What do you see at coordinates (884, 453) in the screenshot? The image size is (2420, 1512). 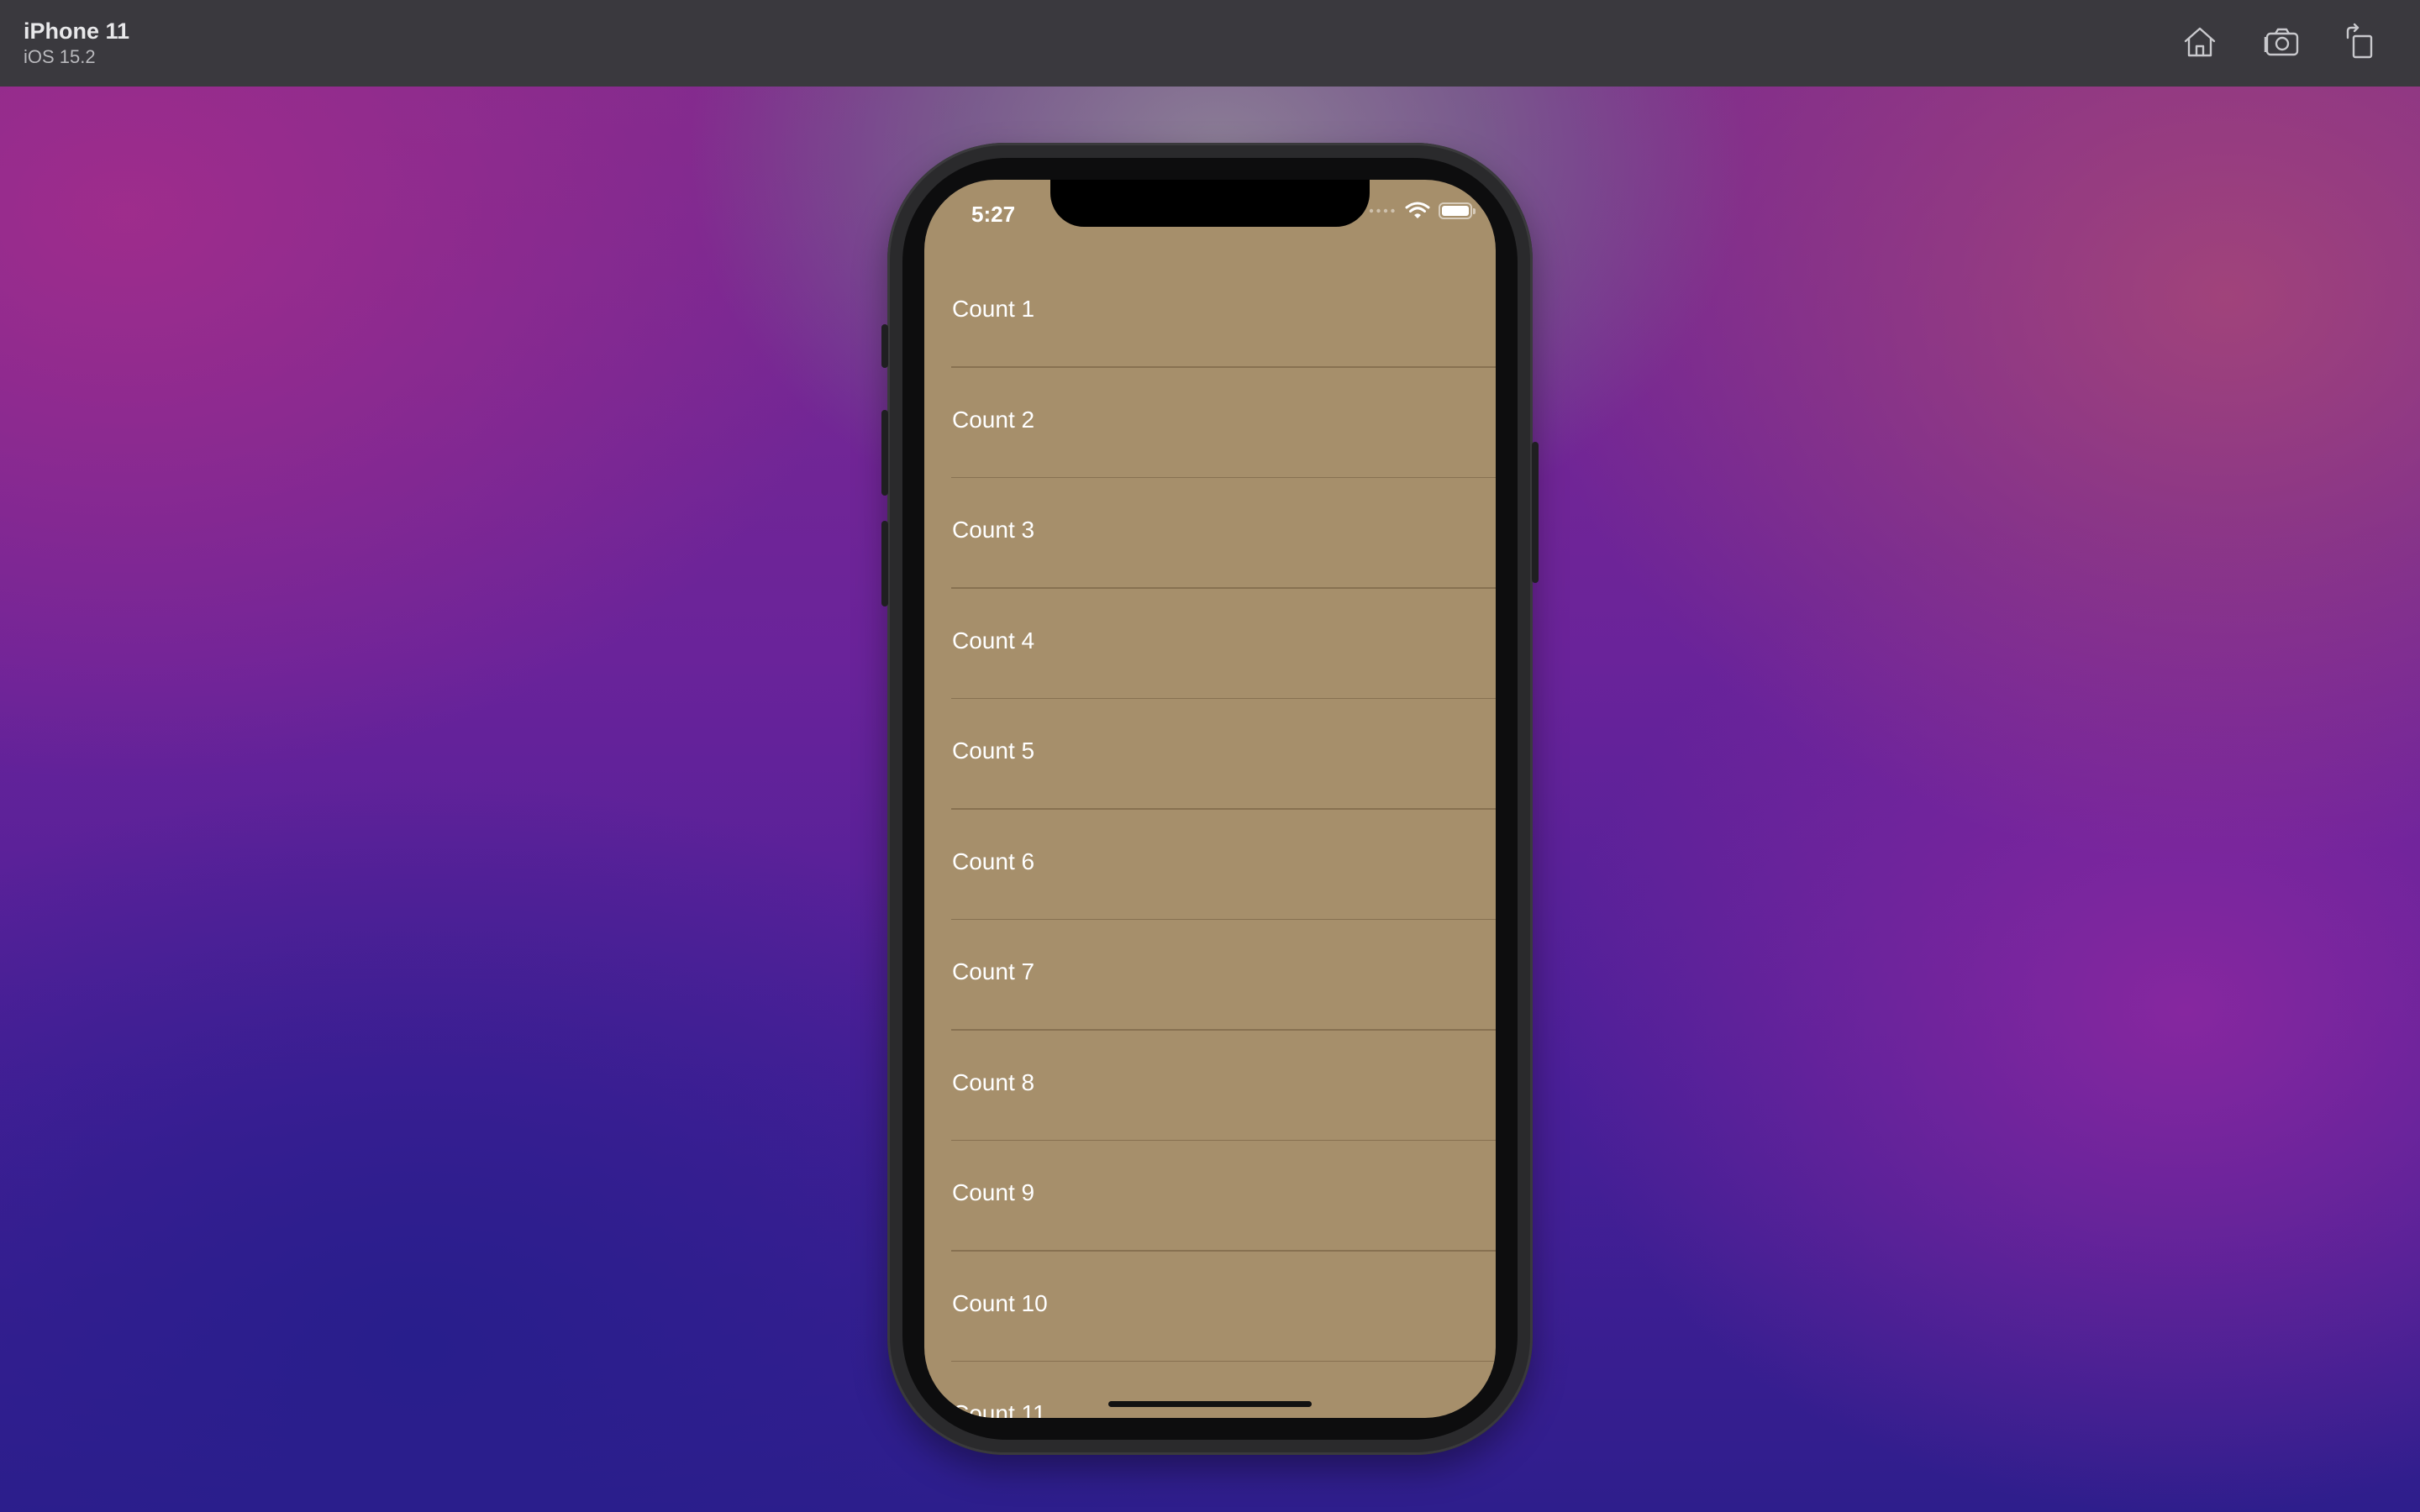 I see `volume-up-button` at bounding box center [884, 453].